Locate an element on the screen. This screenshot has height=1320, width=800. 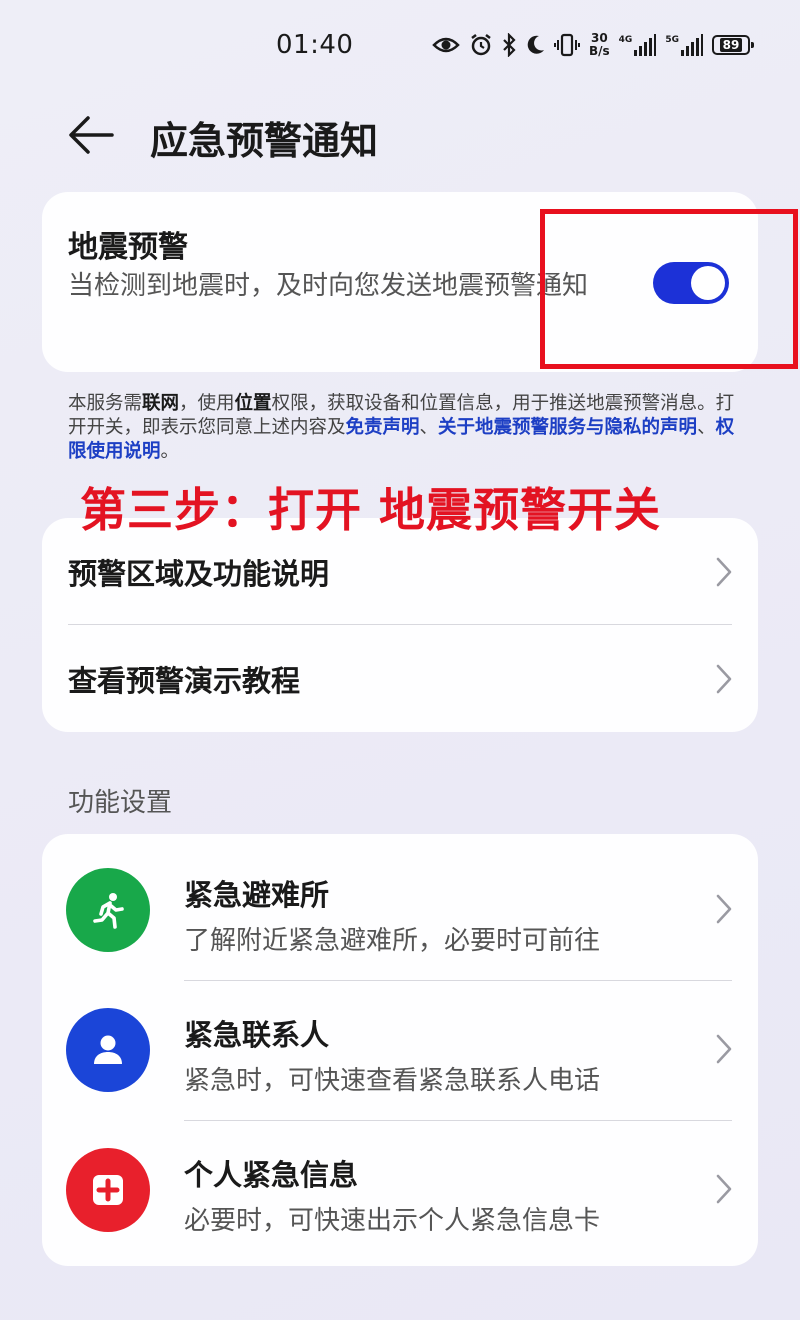
signal-sim1-label: 4G is located at coordinates (625, 40).